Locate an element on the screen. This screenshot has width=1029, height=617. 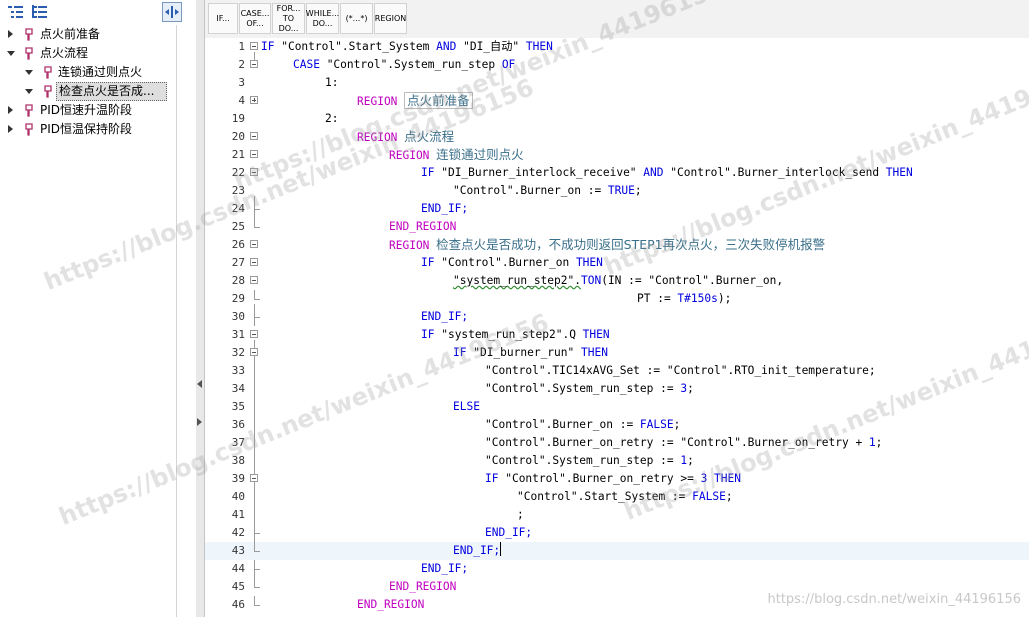
tree-item: 点火前准备 is located at coordinates (98, 34).